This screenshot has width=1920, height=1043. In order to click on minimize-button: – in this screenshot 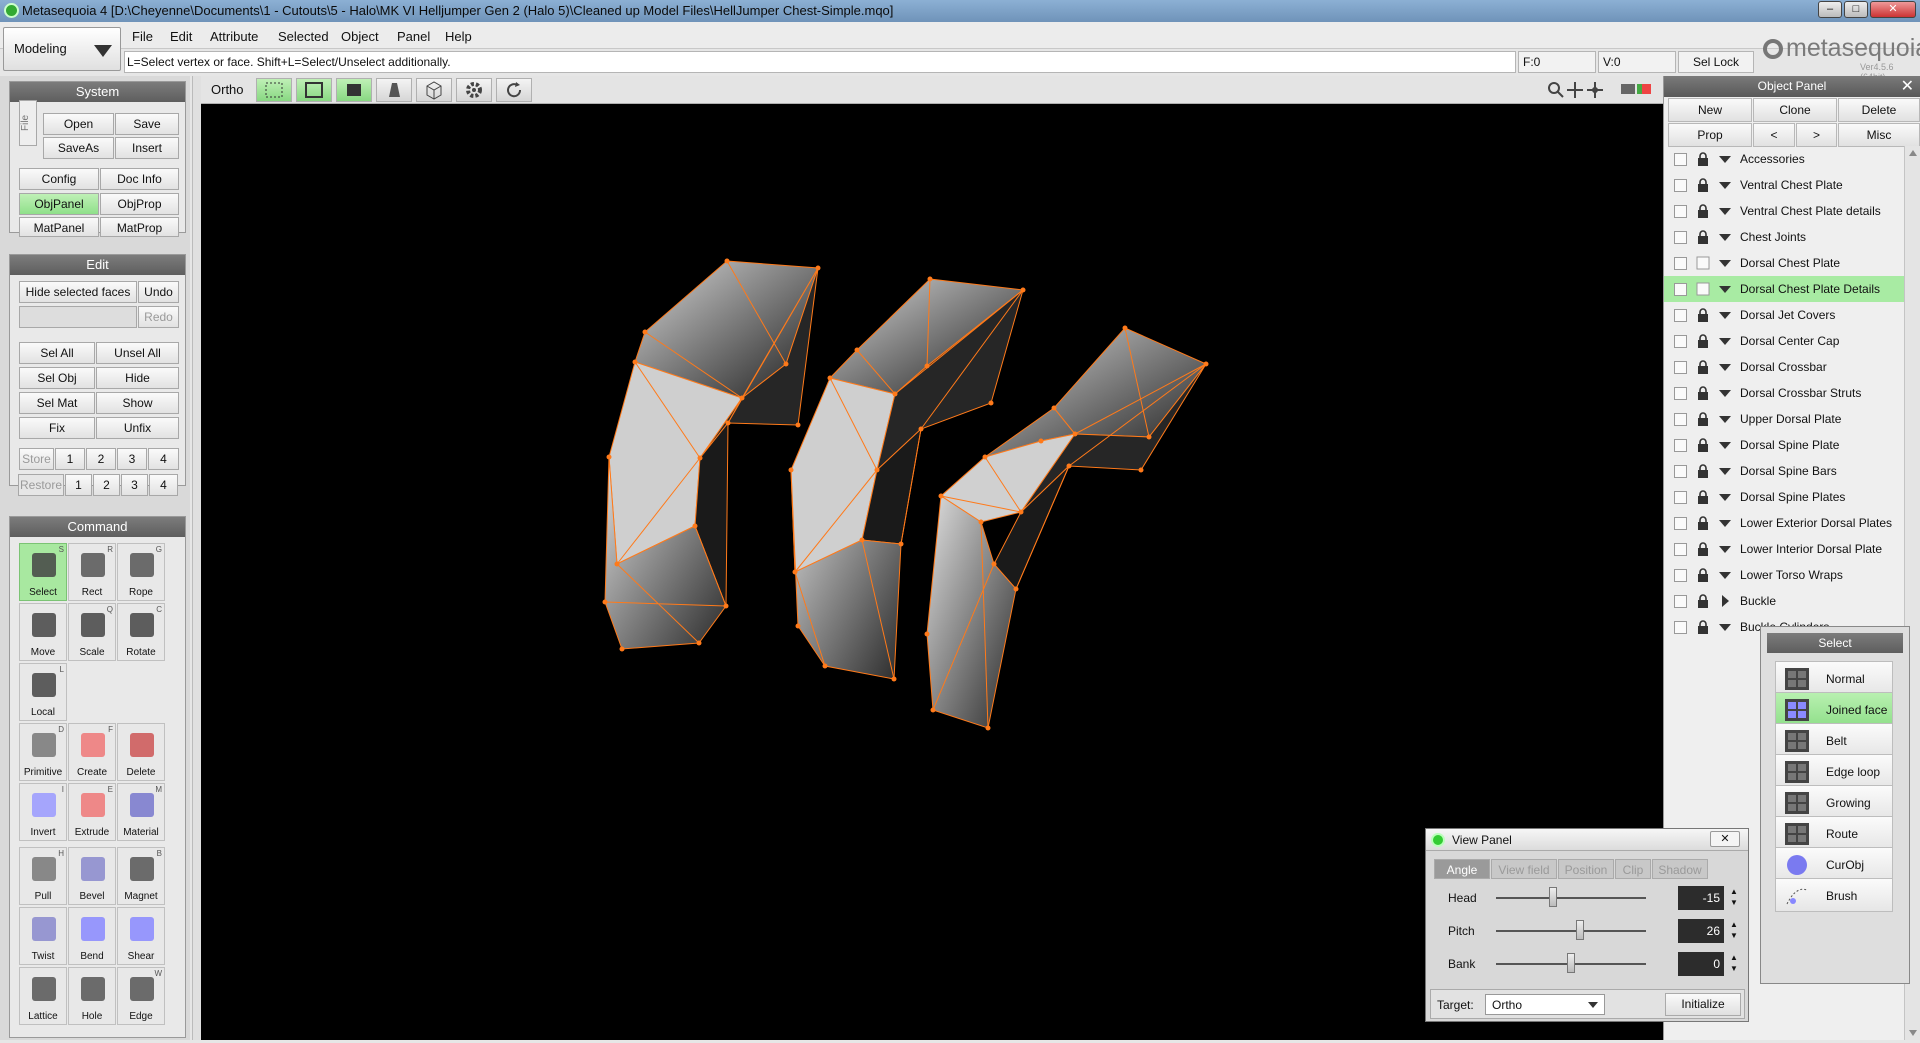, I will do `click(1830, 9)`.